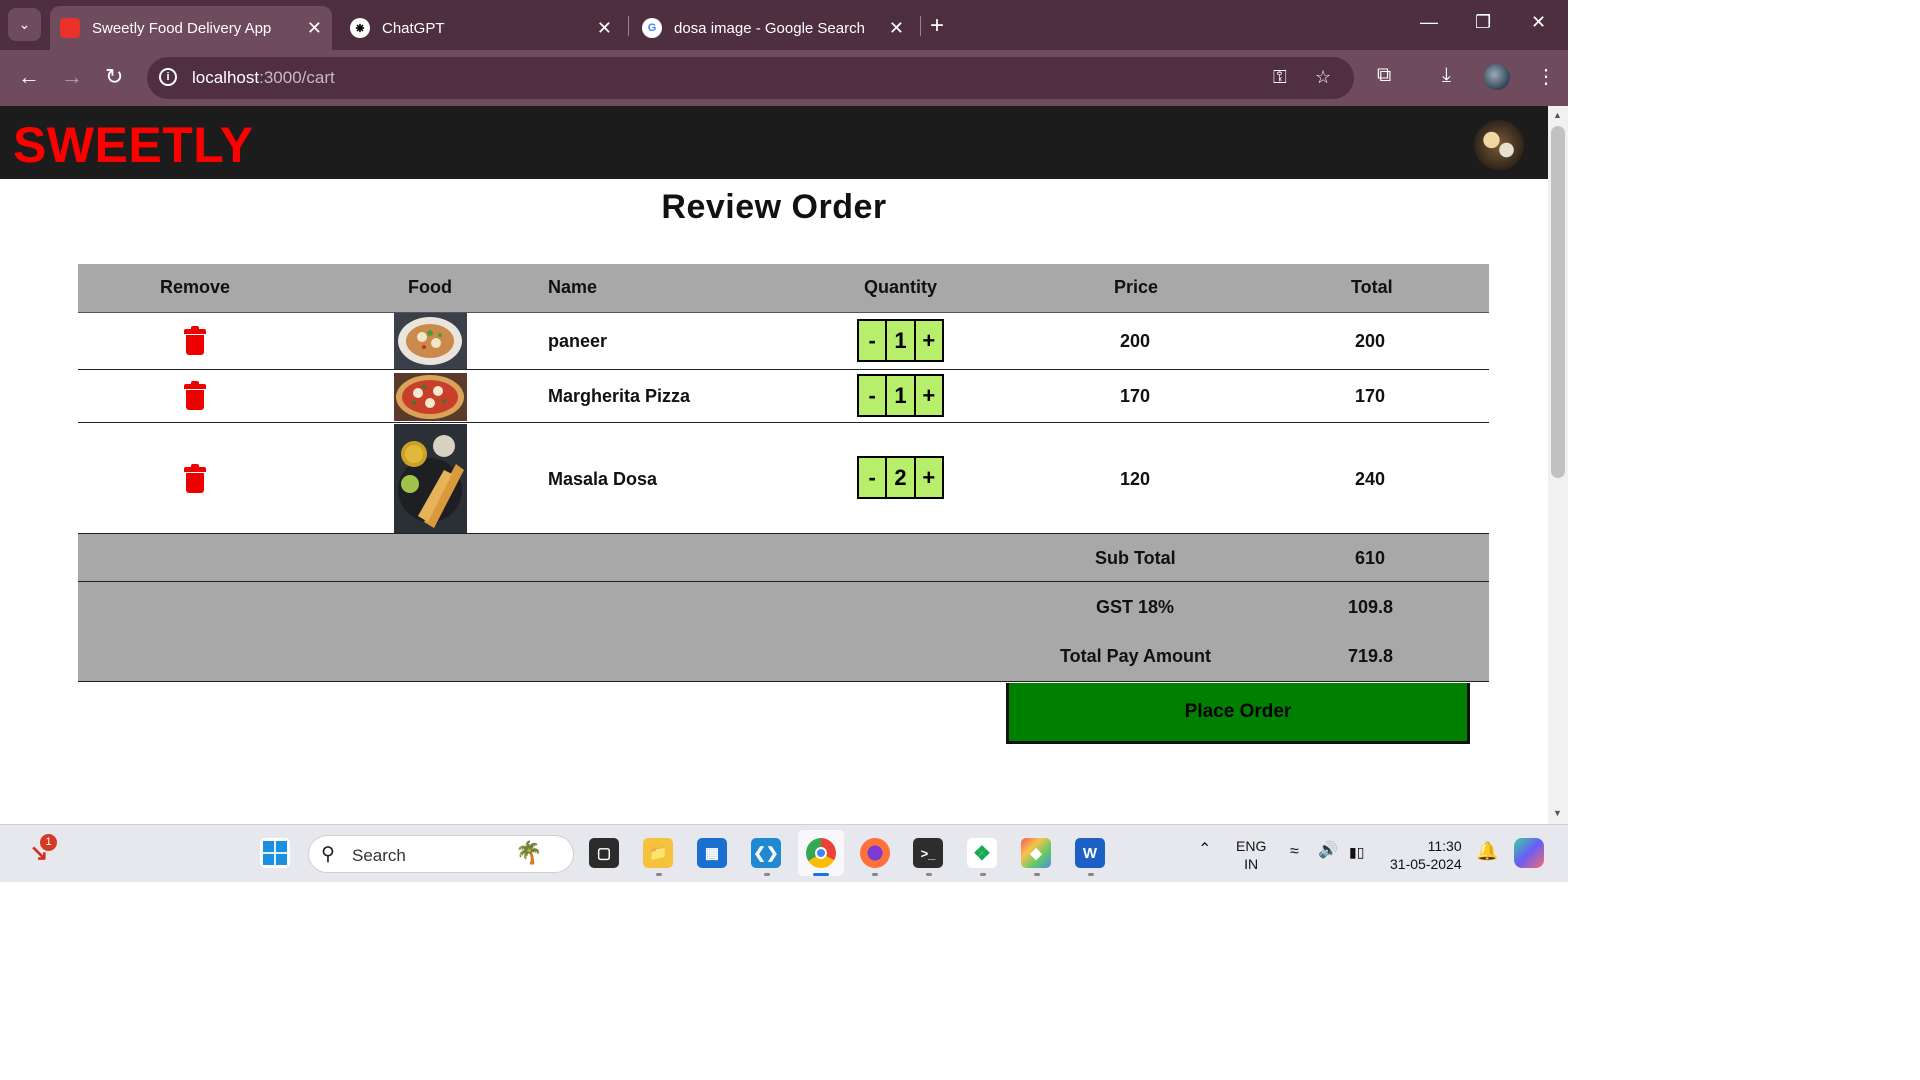 The width and height of the screenshot is (1920, 1080). I want to click on subtotal-row: Sub Total 610, so click(783, 557).